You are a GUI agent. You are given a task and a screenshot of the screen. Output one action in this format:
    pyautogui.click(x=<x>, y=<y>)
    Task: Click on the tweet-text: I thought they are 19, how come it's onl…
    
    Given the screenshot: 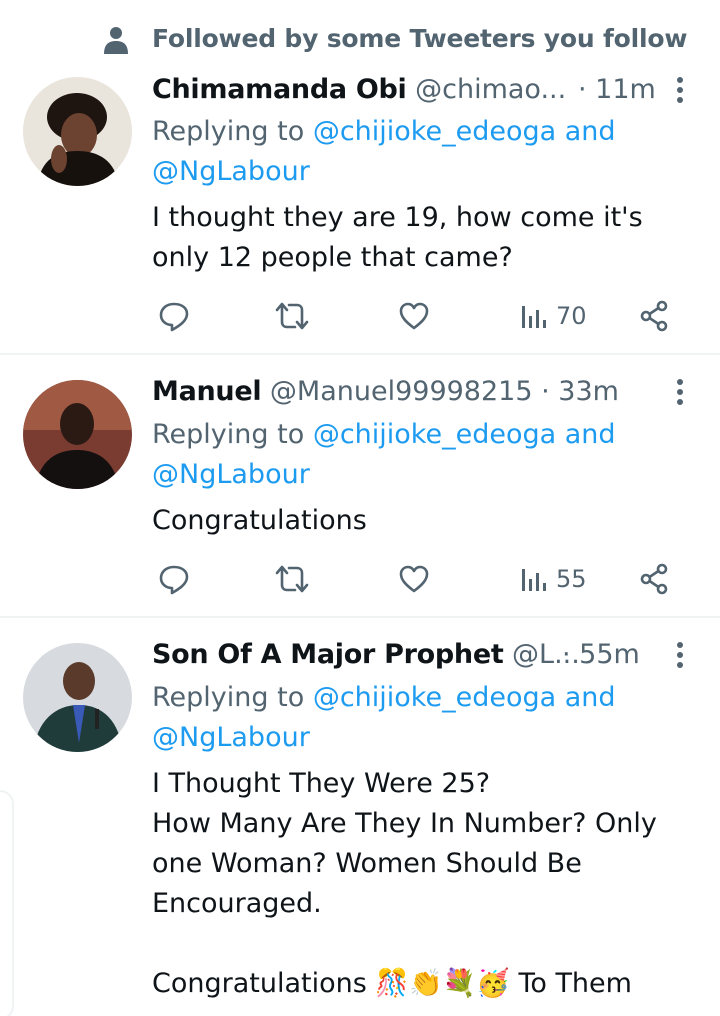 What is the action you would take?
    pyautogui.click(x=397, y=237)
    